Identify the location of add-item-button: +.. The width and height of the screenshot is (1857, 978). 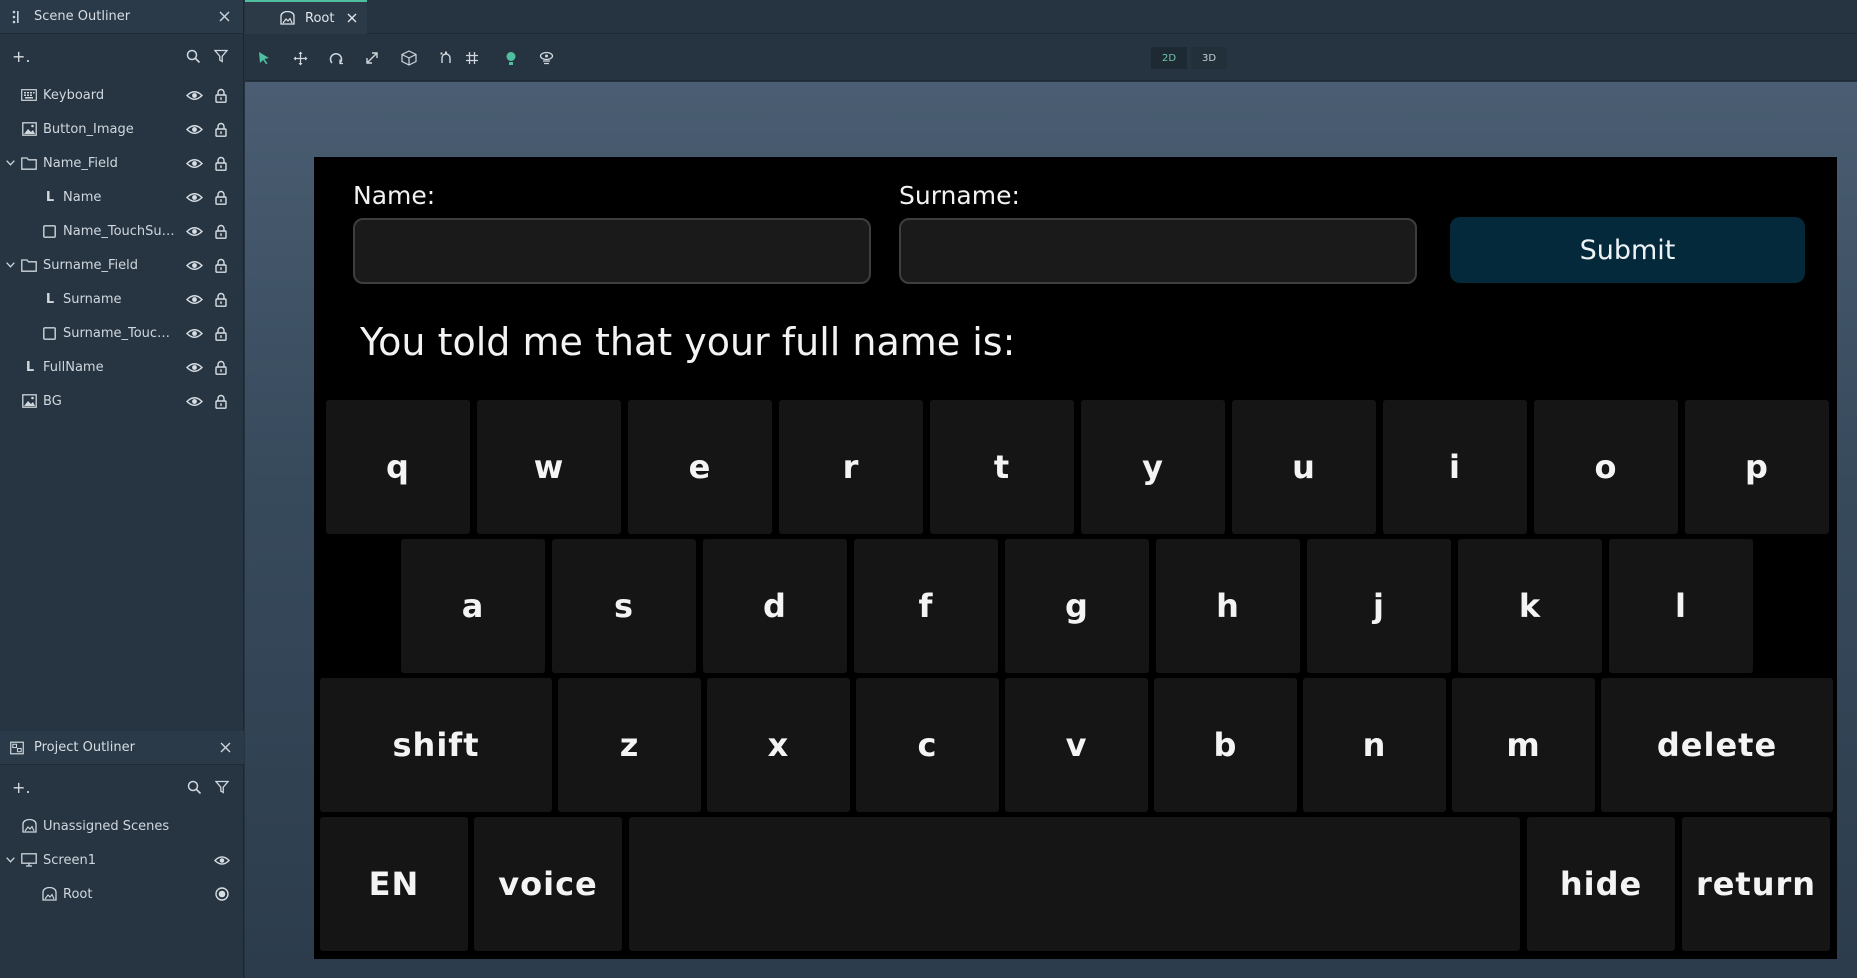
(21, 787).